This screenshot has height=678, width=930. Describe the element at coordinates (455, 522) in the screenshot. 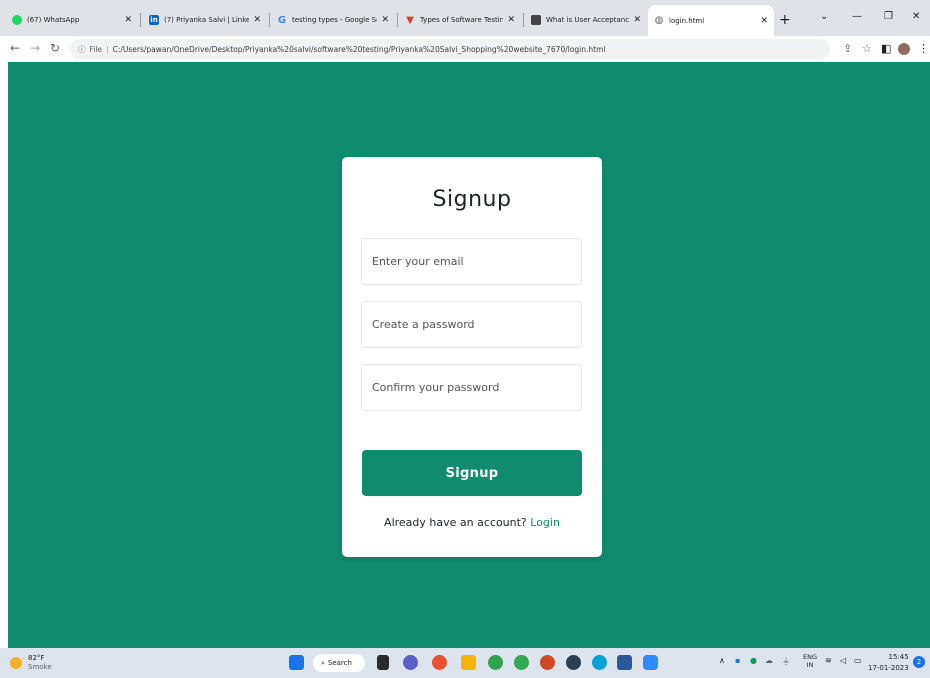

I see `login-prompt-text: Already have an account?` at that location.